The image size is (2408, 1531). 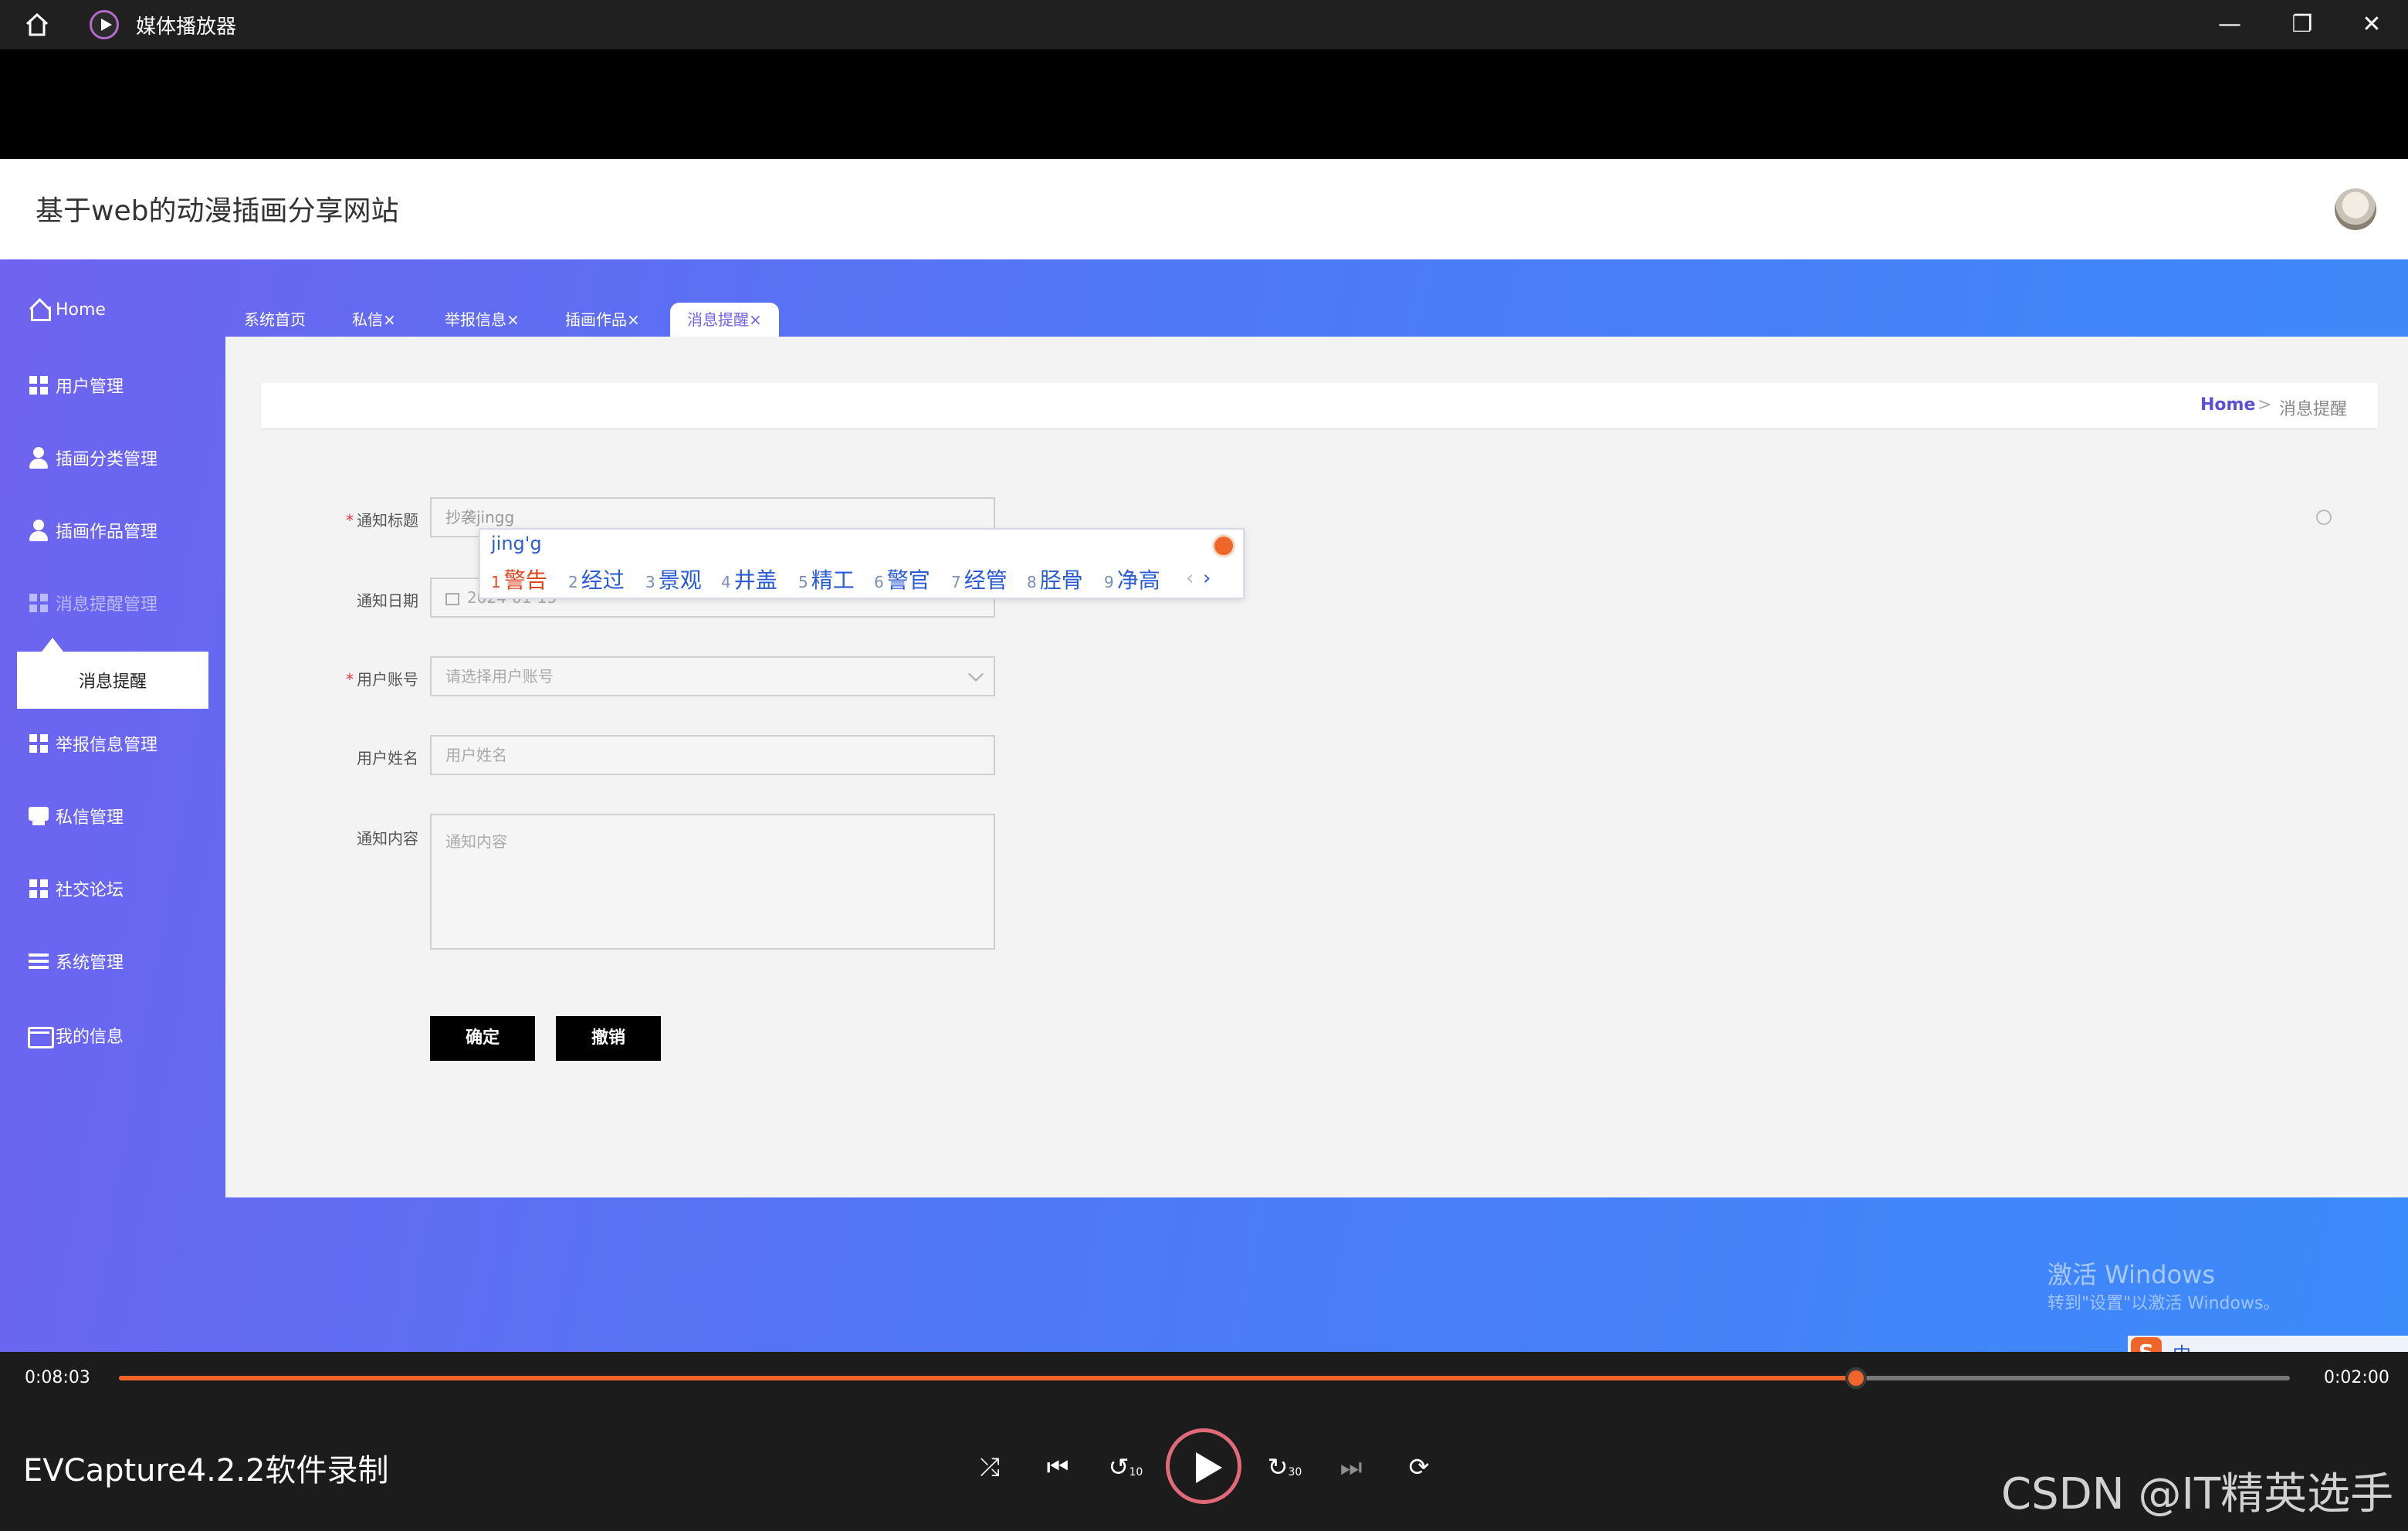 What do you see at coordinates (387, 600) in the screenshot?
I see `date-label: 通知日期` at bounding box center [387, 600].